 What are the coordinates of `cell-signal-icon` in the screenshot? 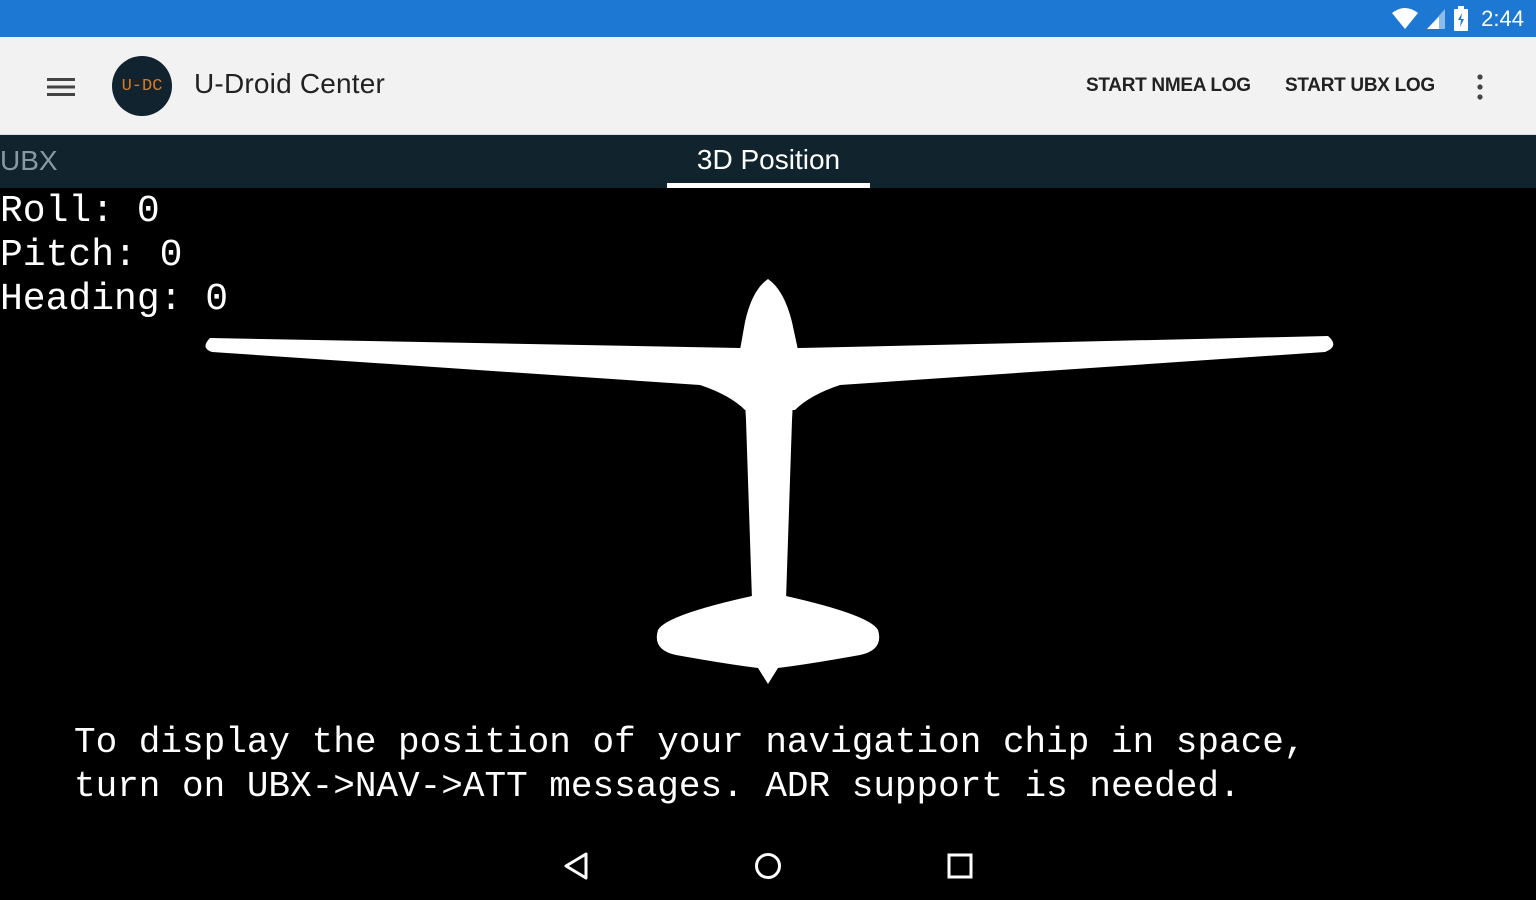 It's located at (1436, 19).